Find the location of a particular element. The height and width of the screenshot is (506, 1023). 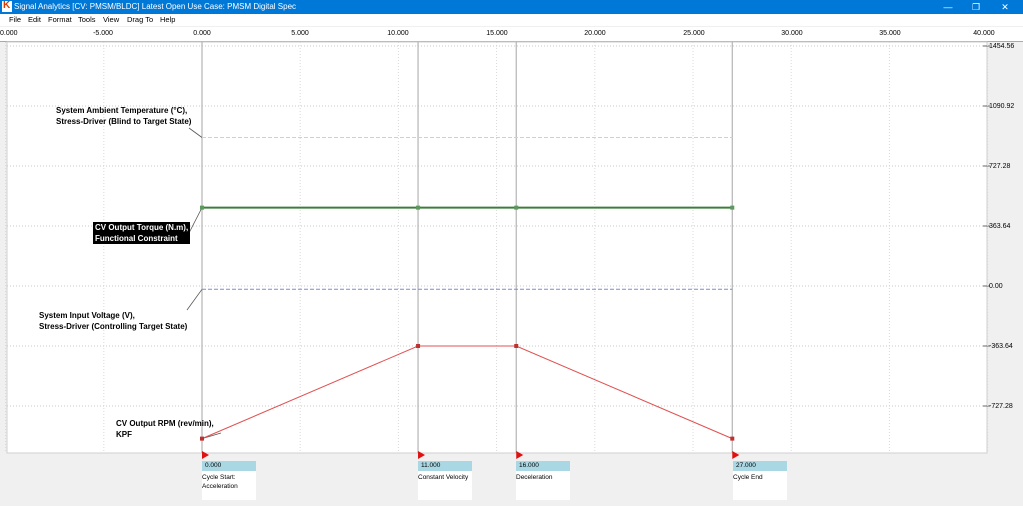

marker-time-value: 11.000 is located at coordinates (445, 466).